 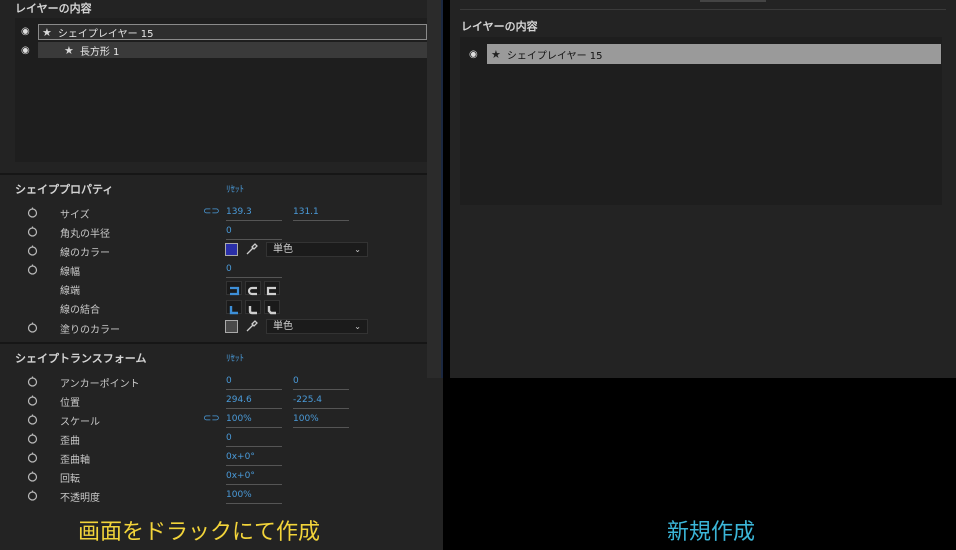 I want to click on scale-x-field: 100%, so click(x=254, y=421).